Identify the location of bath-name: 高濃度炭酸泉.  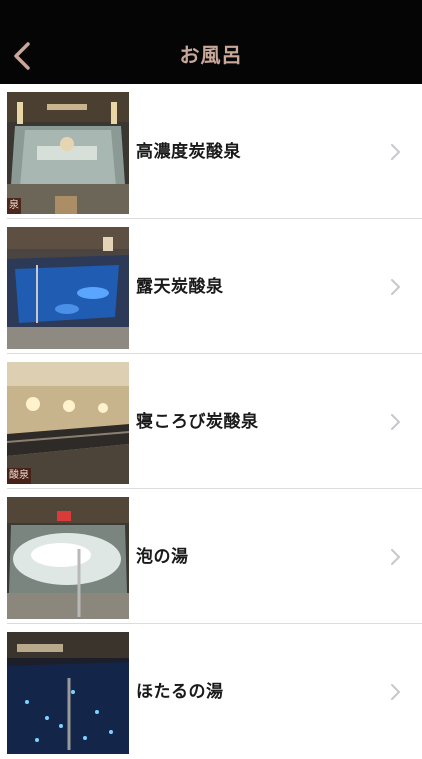
(188, 152).